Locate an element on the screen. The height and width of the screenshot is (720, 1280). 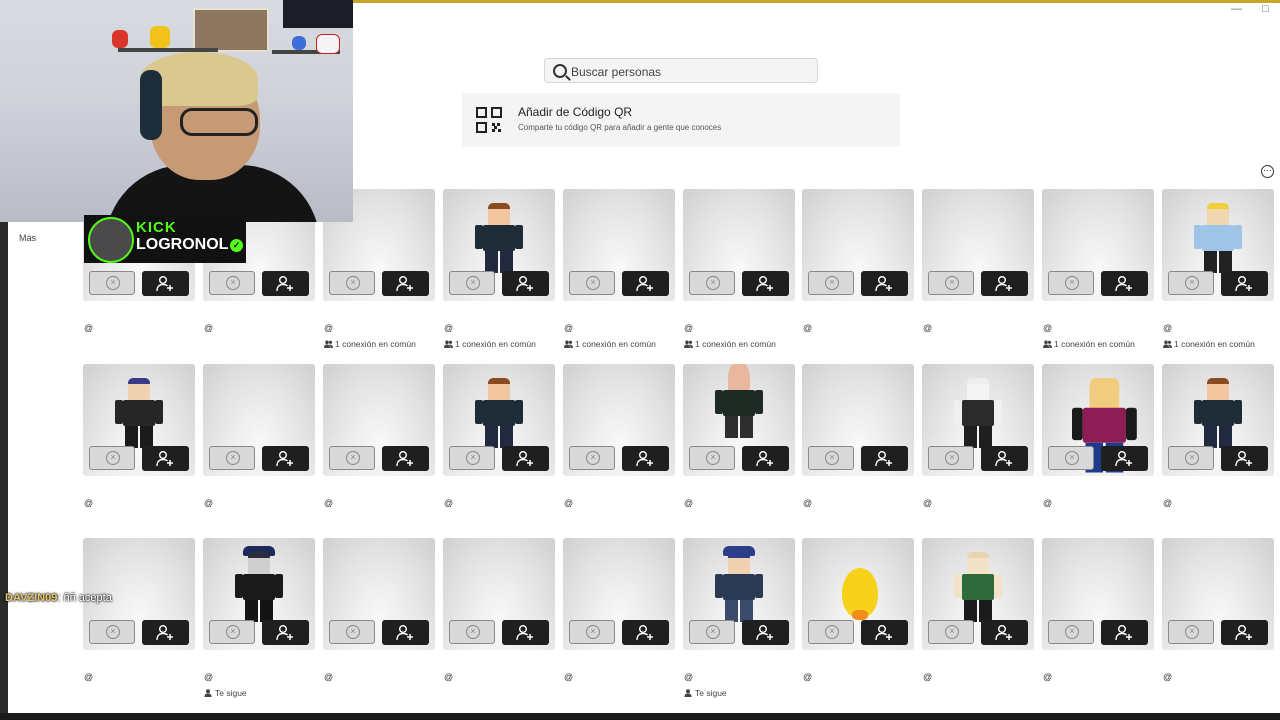
kick-brand: KICK is located at coordinates (156, 227).